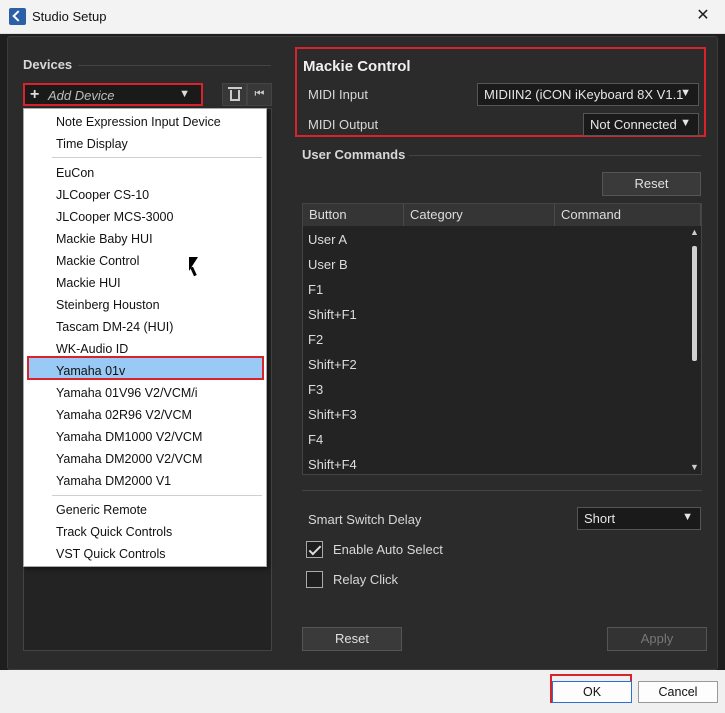 The image size is (725, 713). I want to click on midi-output-label: MIDI Output, so click(343, 124).